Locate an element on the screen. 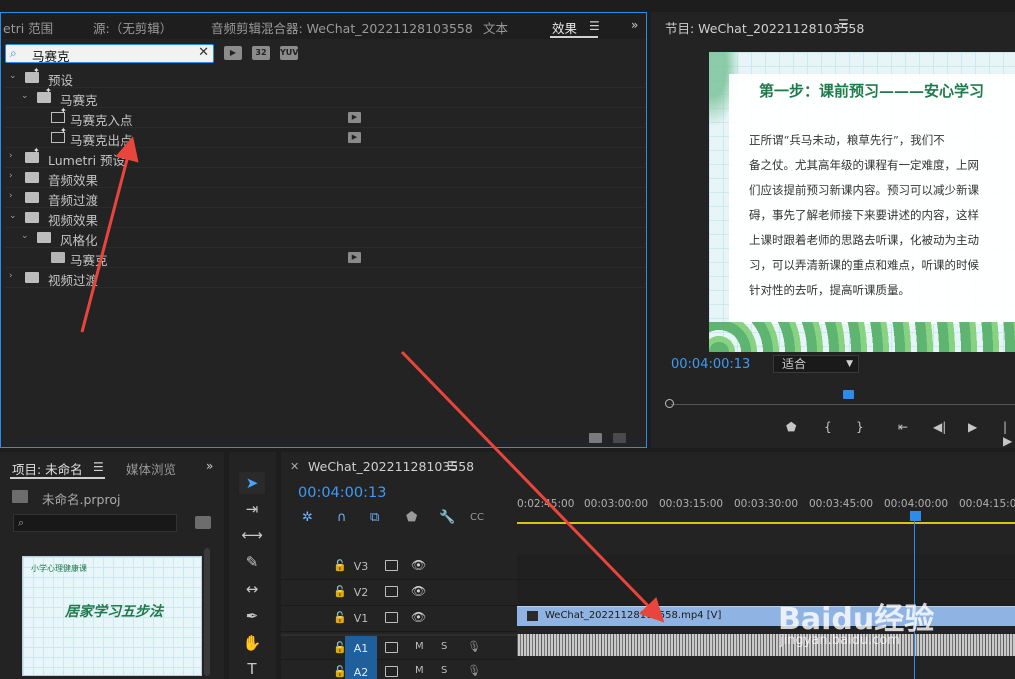 This screenshot has height=679, width=1015. new-bin-icon is located at coordinates (595, 438).